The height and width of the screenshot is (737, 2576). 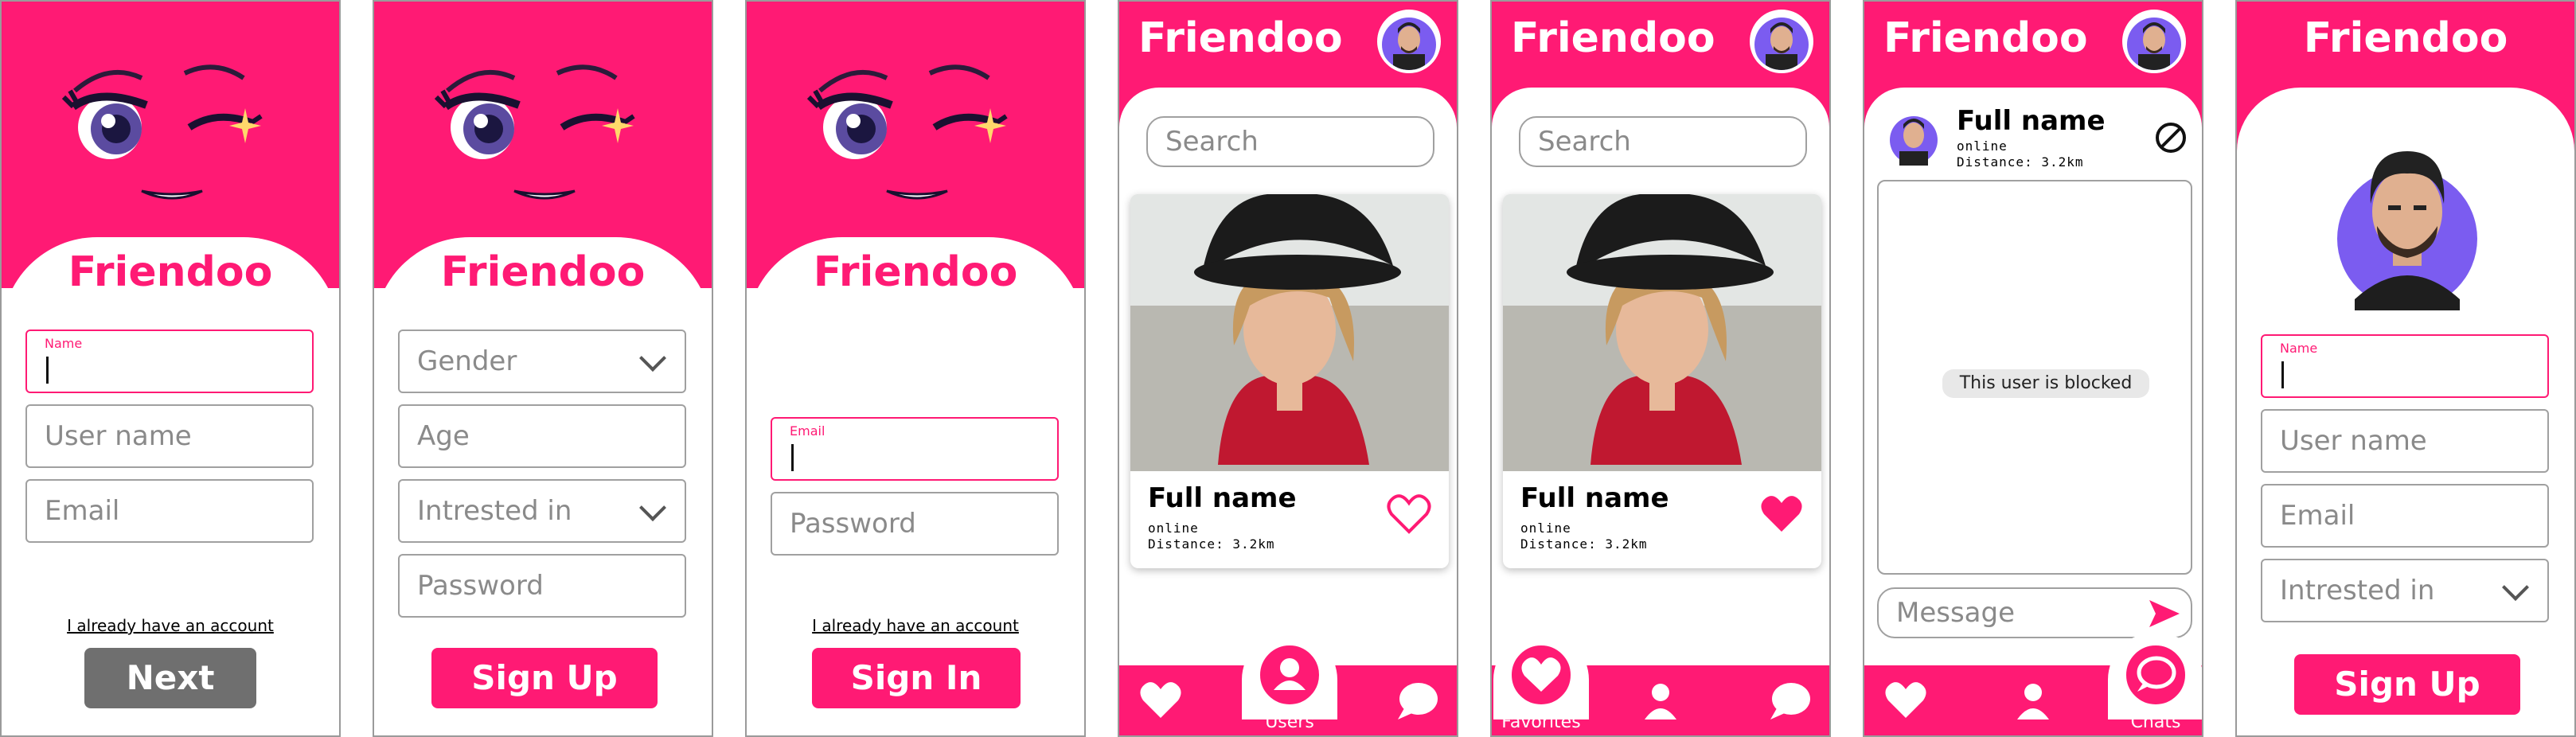 I want to click on profile-photo, so click(x=2407, y=221).